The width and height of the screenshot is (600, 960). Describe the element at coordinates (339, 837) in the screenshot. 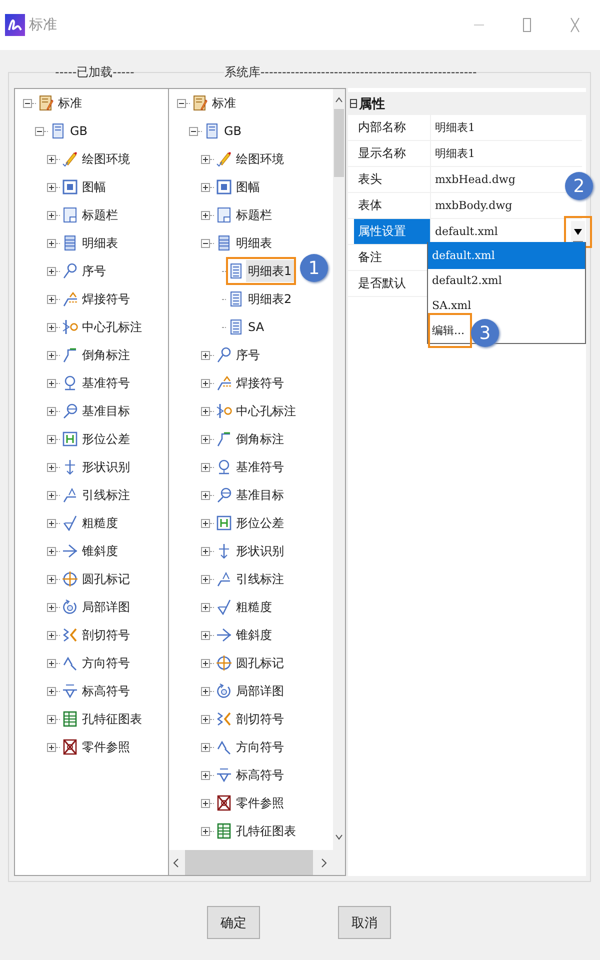

I see `scroll-down-icon` at that location.